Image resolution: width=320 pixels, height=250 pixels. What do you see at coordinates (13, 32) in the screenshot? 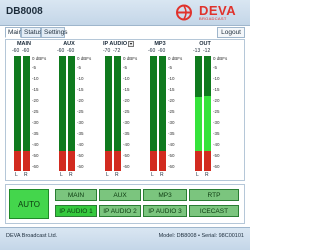
I see `tab-main: Main` at bounding box center [13, 32].